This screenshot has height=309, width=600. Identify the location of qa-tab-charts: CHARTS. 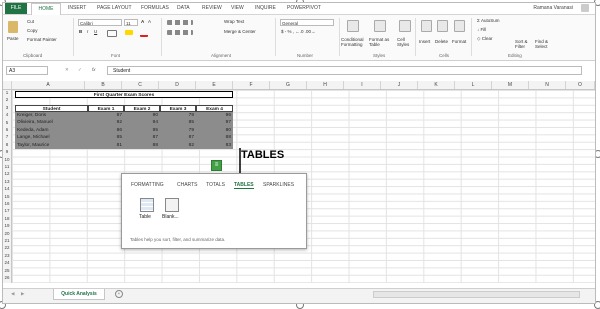
(187, 185).